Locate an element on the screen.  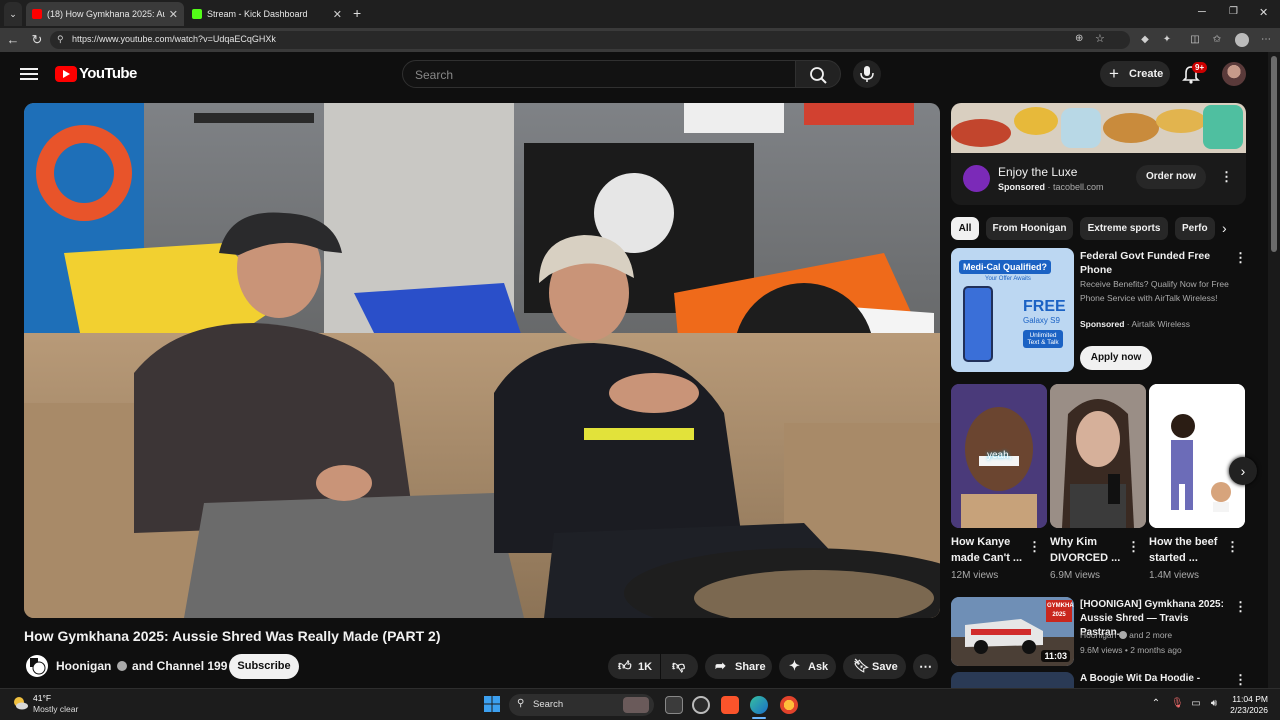
thumbs-down-icon: 👎︎ is located at coordinates (679, 665).